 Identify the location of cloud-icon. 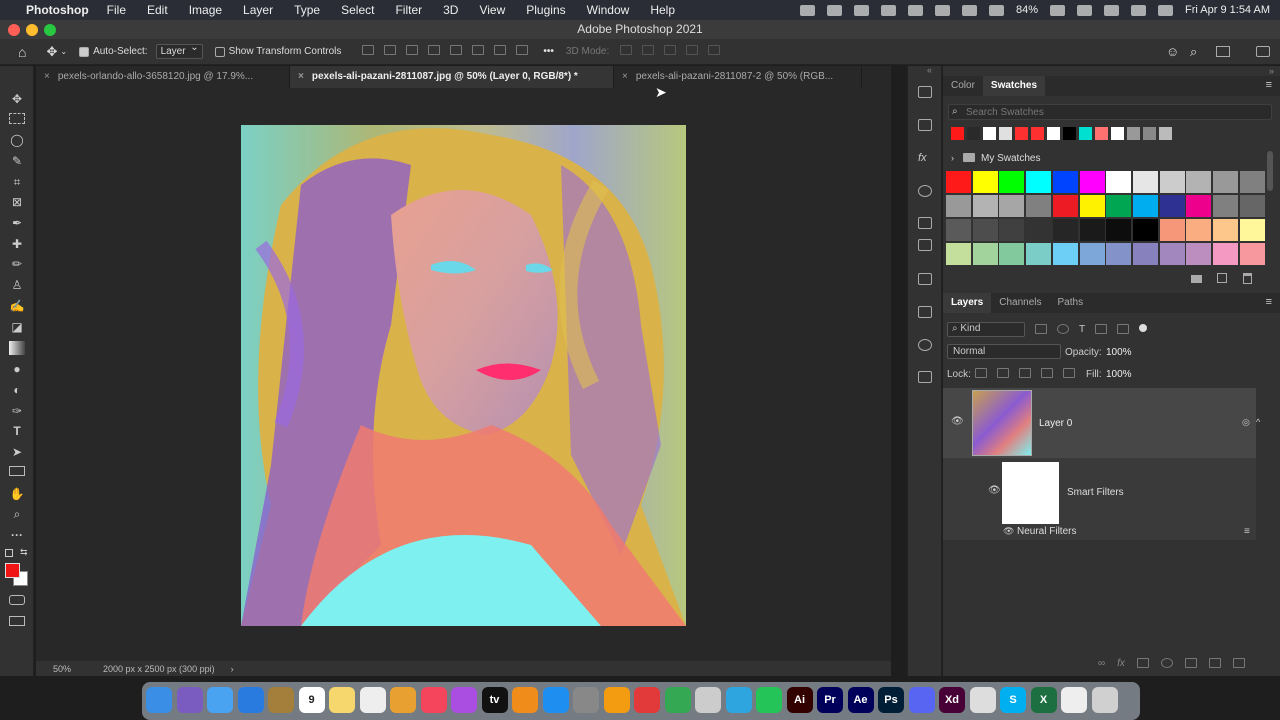
(969, 10).